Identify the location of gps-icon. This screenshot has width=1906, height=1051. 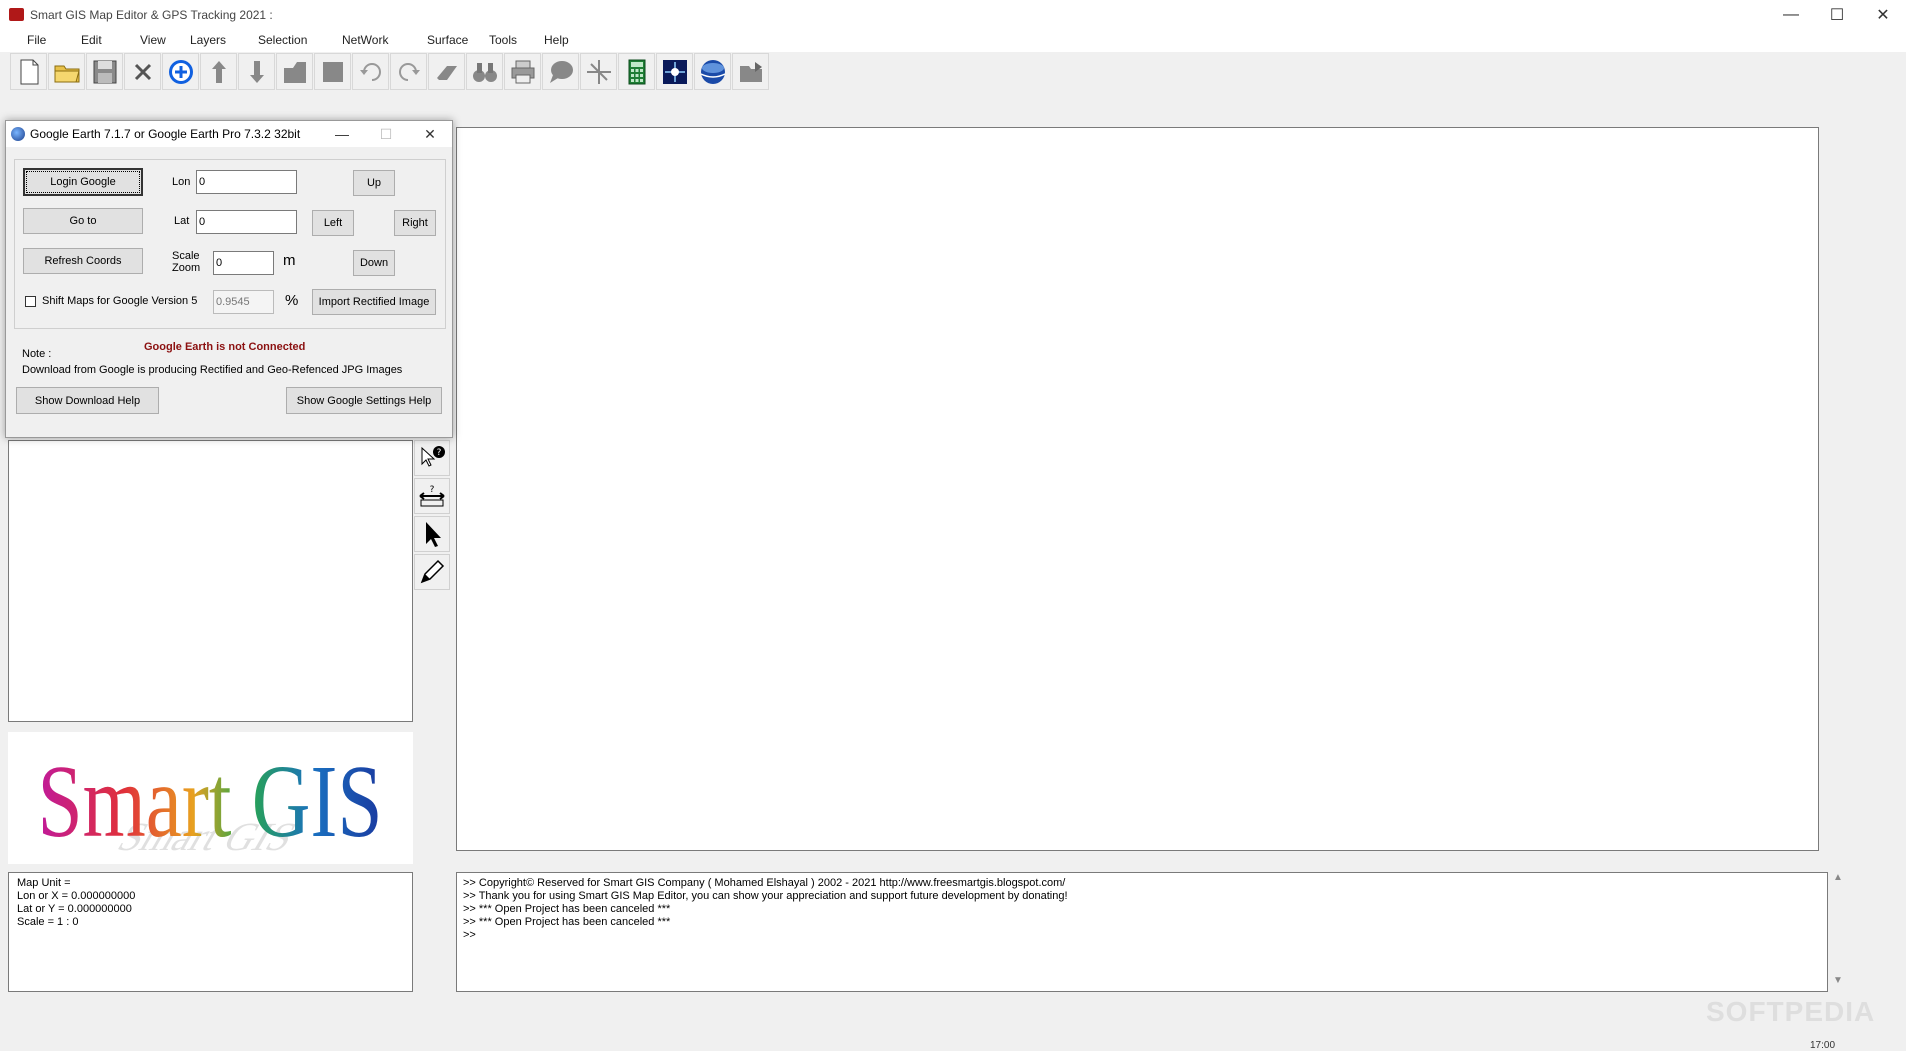
(674, 71).